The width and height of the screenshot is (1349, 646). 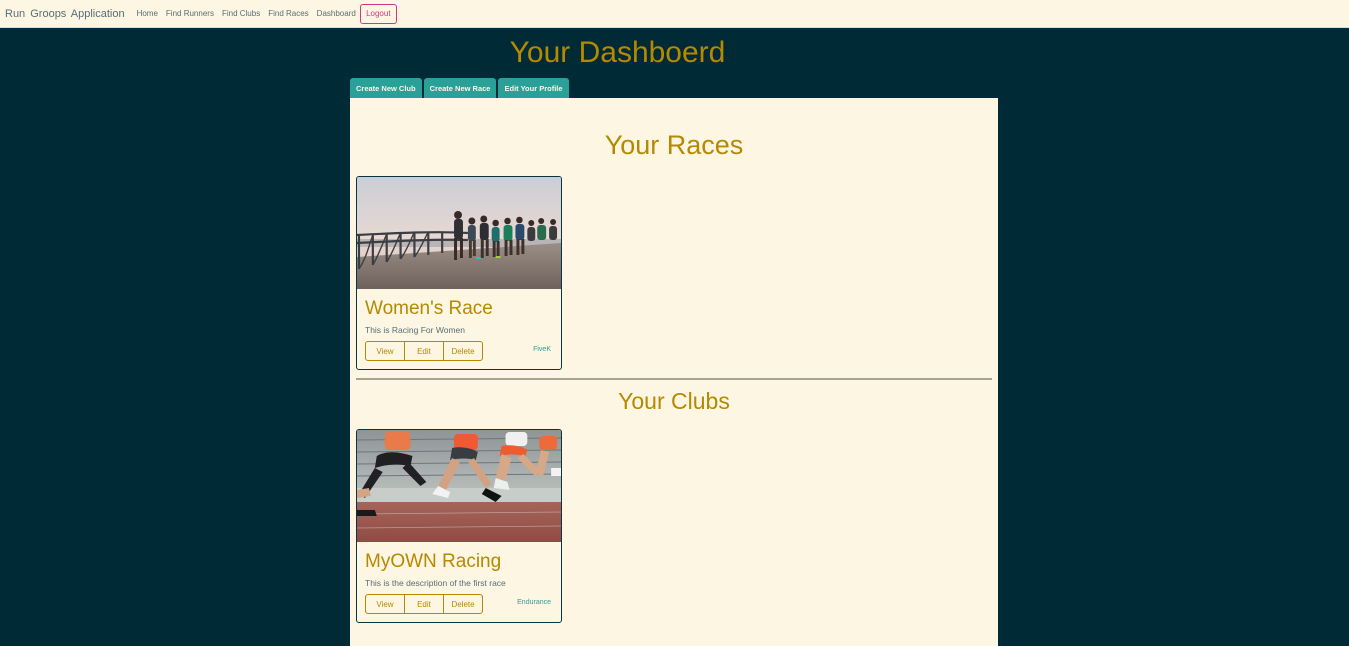 I want to click on club-edit-button: Edit, so click(x=424, y=604).